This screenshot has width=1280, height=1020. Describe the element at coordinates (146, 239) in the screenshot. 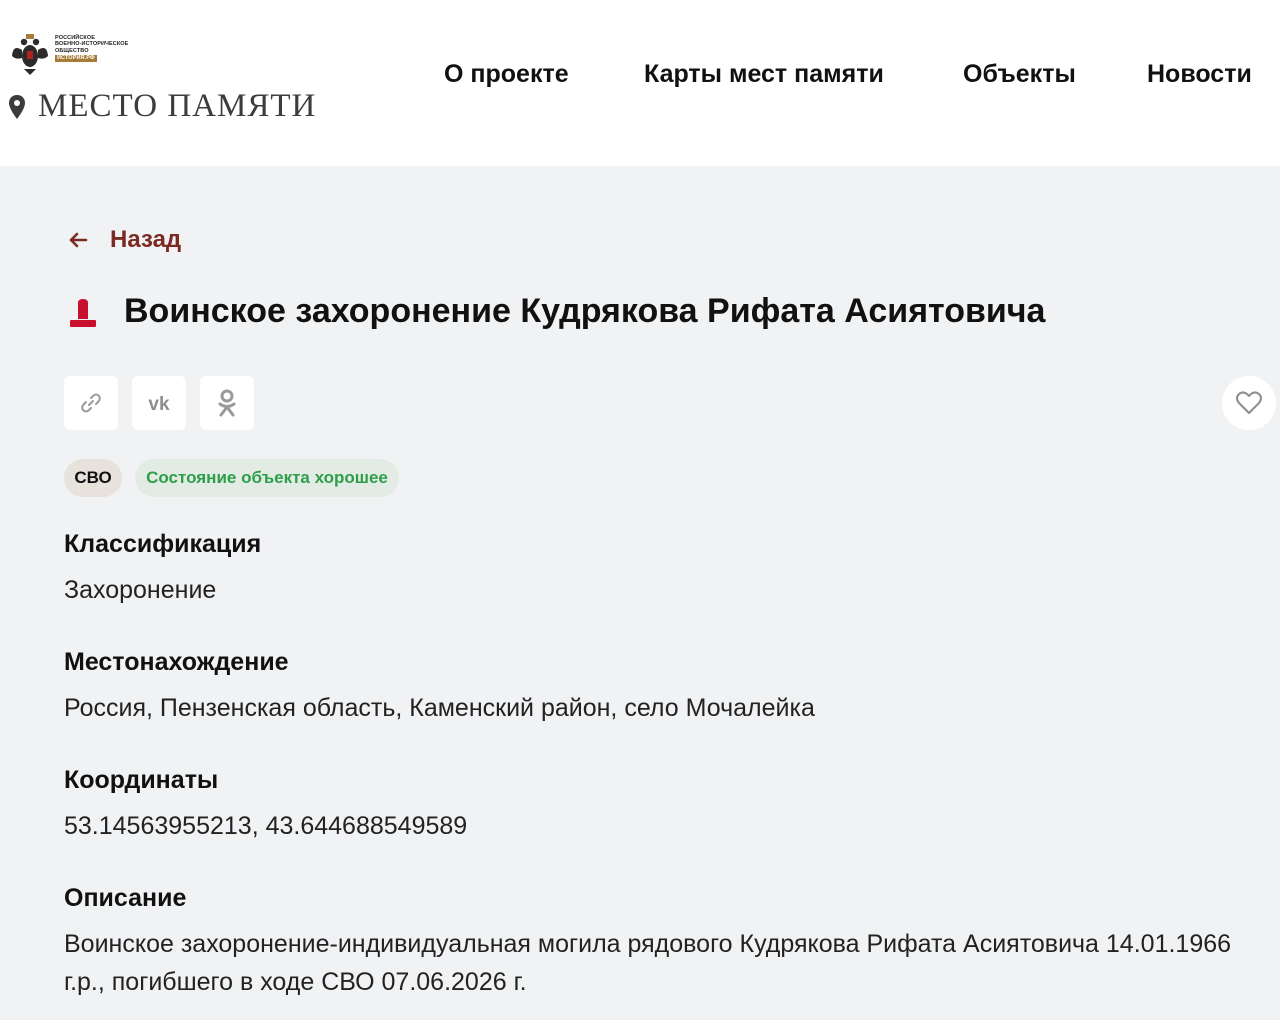

I see `back-label: Назад` at that location.